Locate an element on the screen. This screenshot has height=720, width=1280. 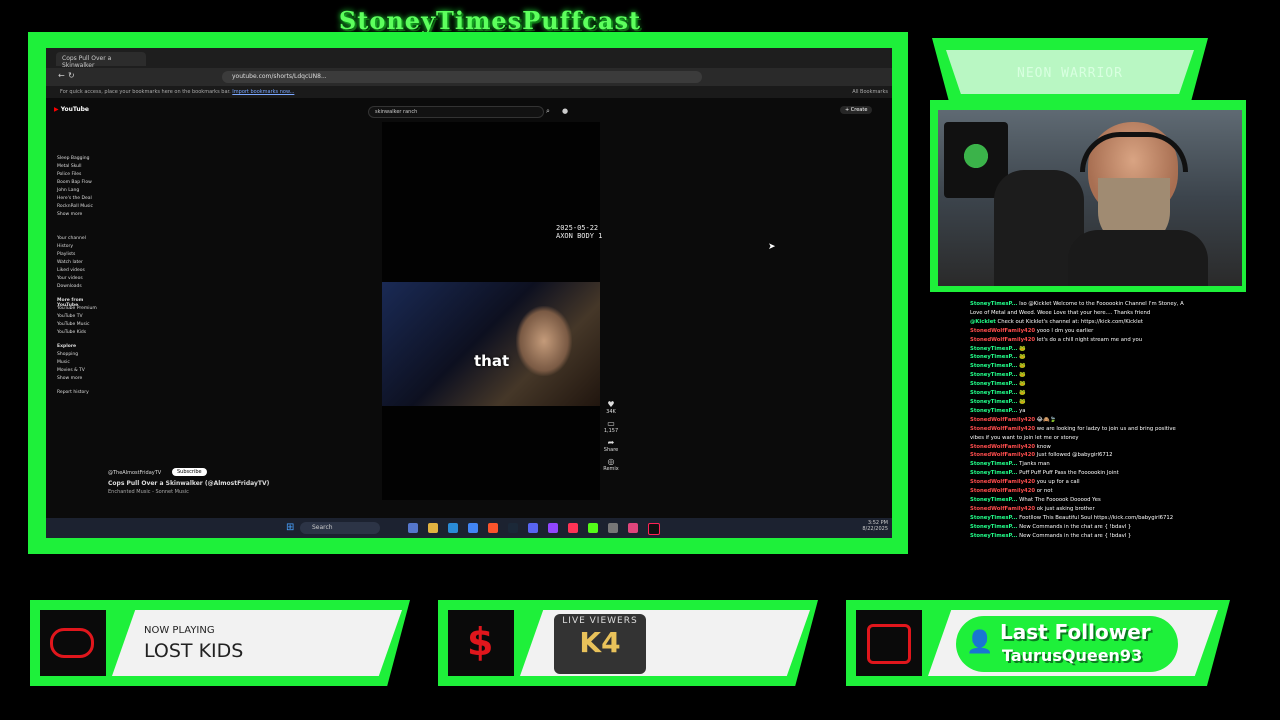
sidebar-item: Liked videos is located at coordinates (71, 270).